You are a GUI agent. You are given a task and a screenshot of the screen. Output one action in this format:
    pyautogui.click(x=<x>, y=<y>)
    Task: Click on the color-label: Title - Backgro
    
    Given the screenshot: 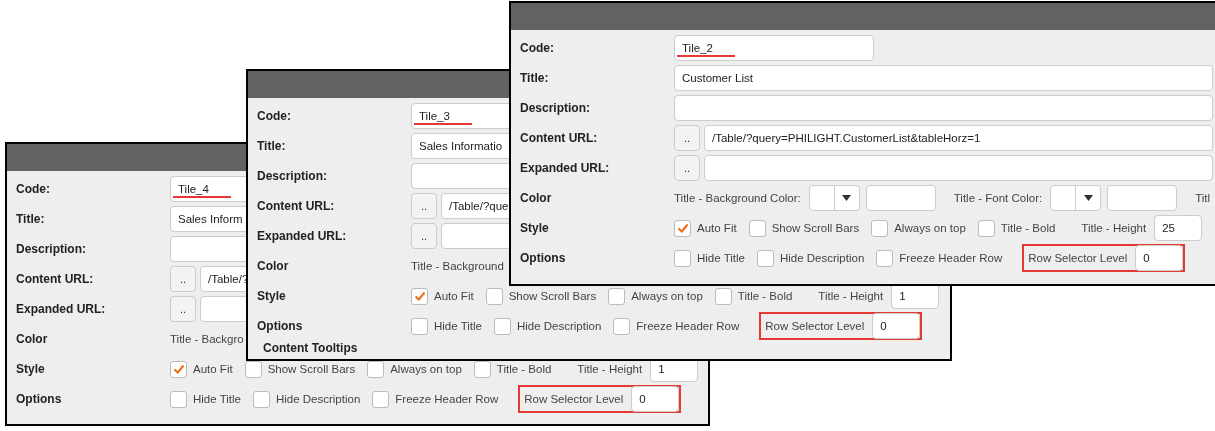 What is the action you would take?
    pyautogui.click(x=207, y=339)
    